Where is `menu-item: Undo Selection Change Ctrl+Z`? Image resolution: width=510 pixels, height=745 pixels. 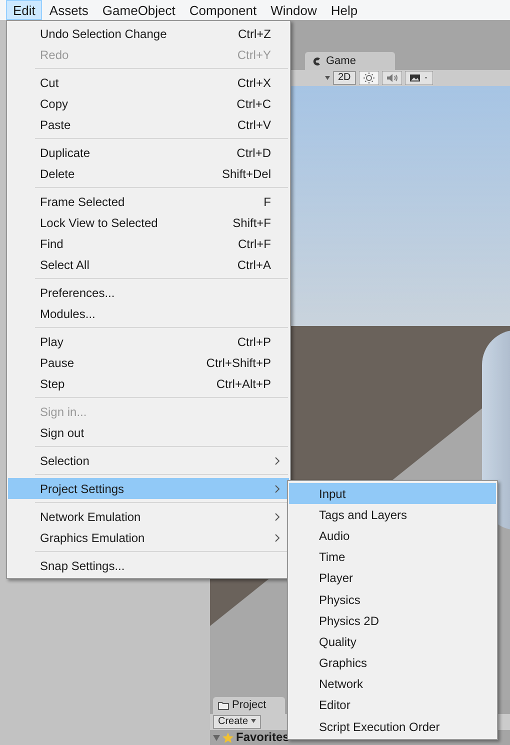 menu-item: Undo Selection Change Ctrl+Z is located at coordinates (148, 33).